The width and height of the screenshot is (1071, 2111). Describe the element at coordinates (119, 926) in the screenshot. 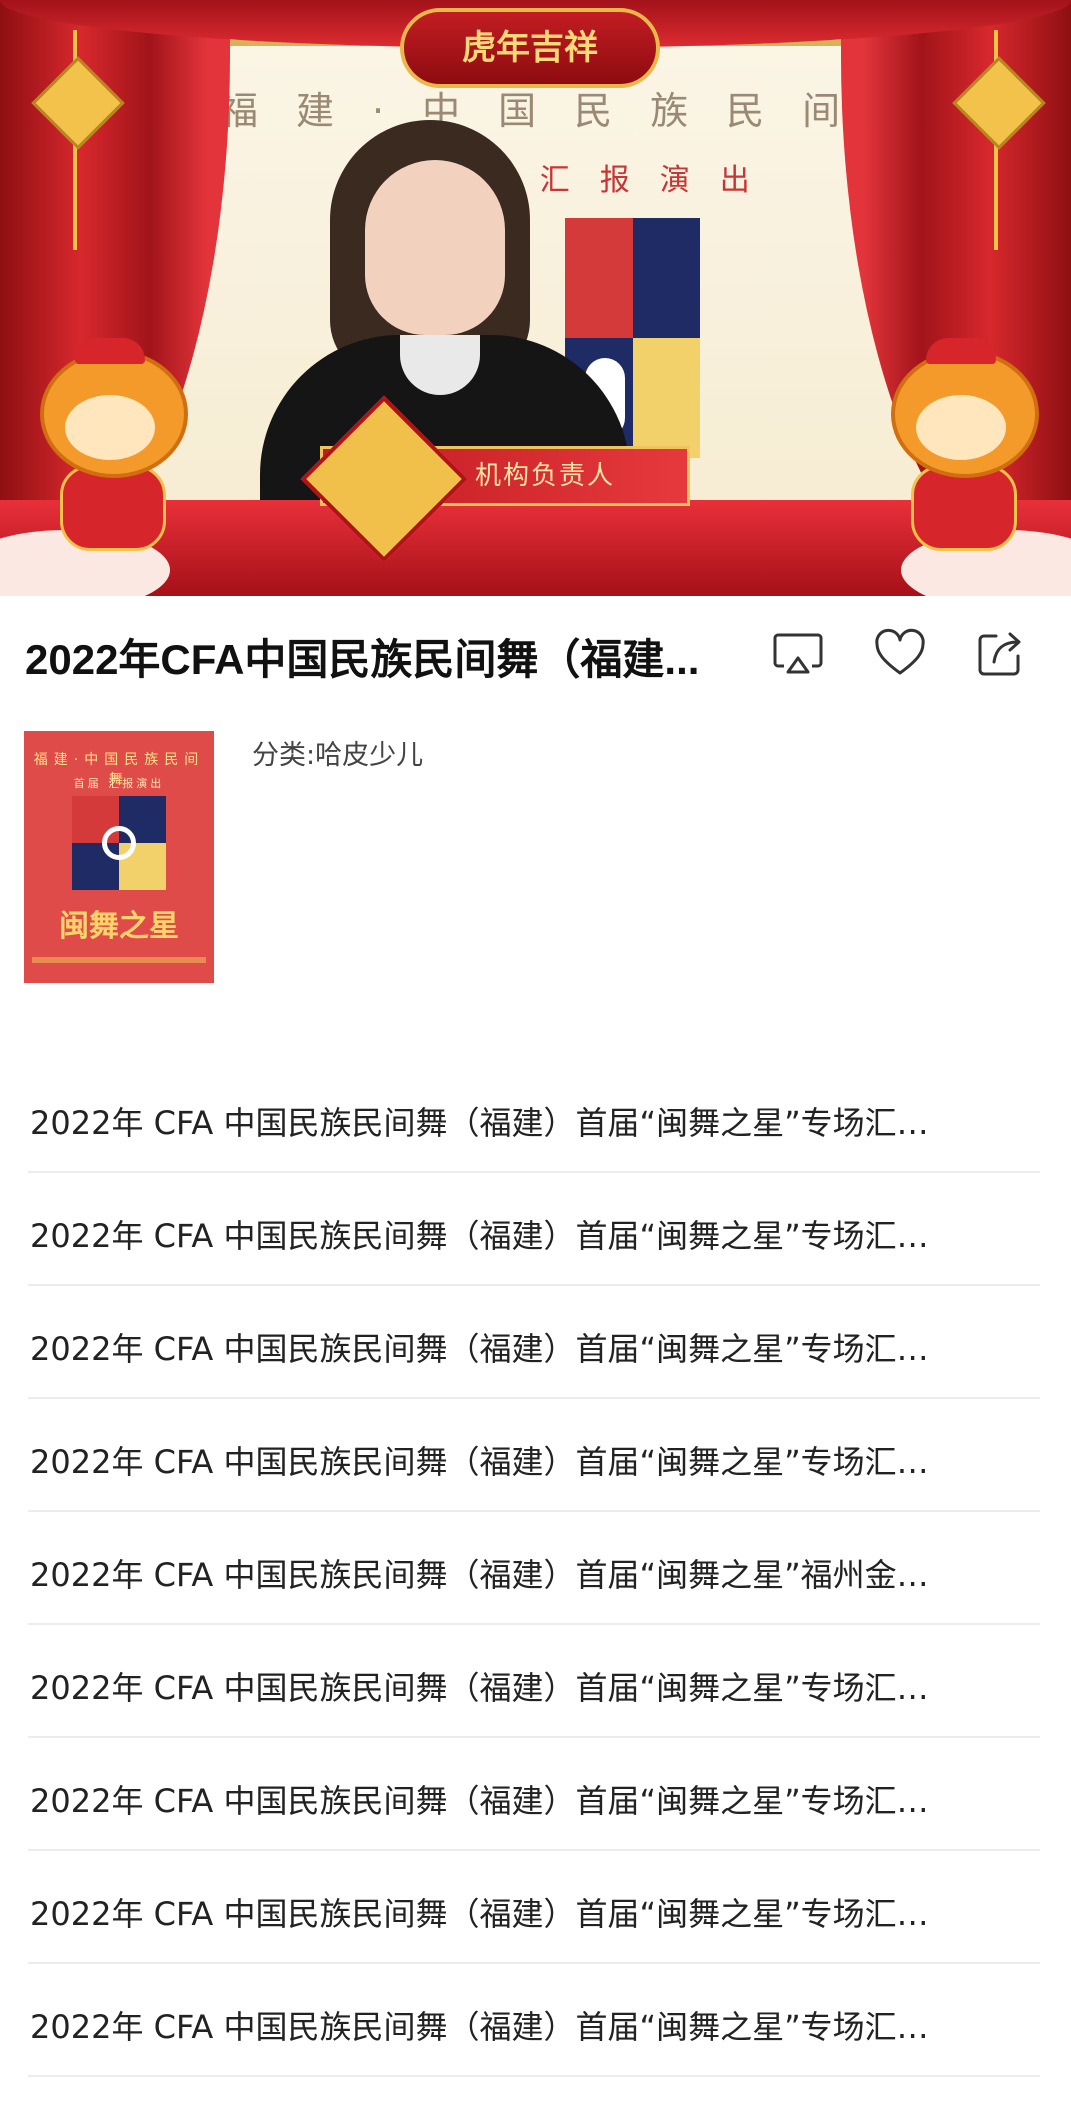

I see `cover-name: 闽舞之星` at that location.